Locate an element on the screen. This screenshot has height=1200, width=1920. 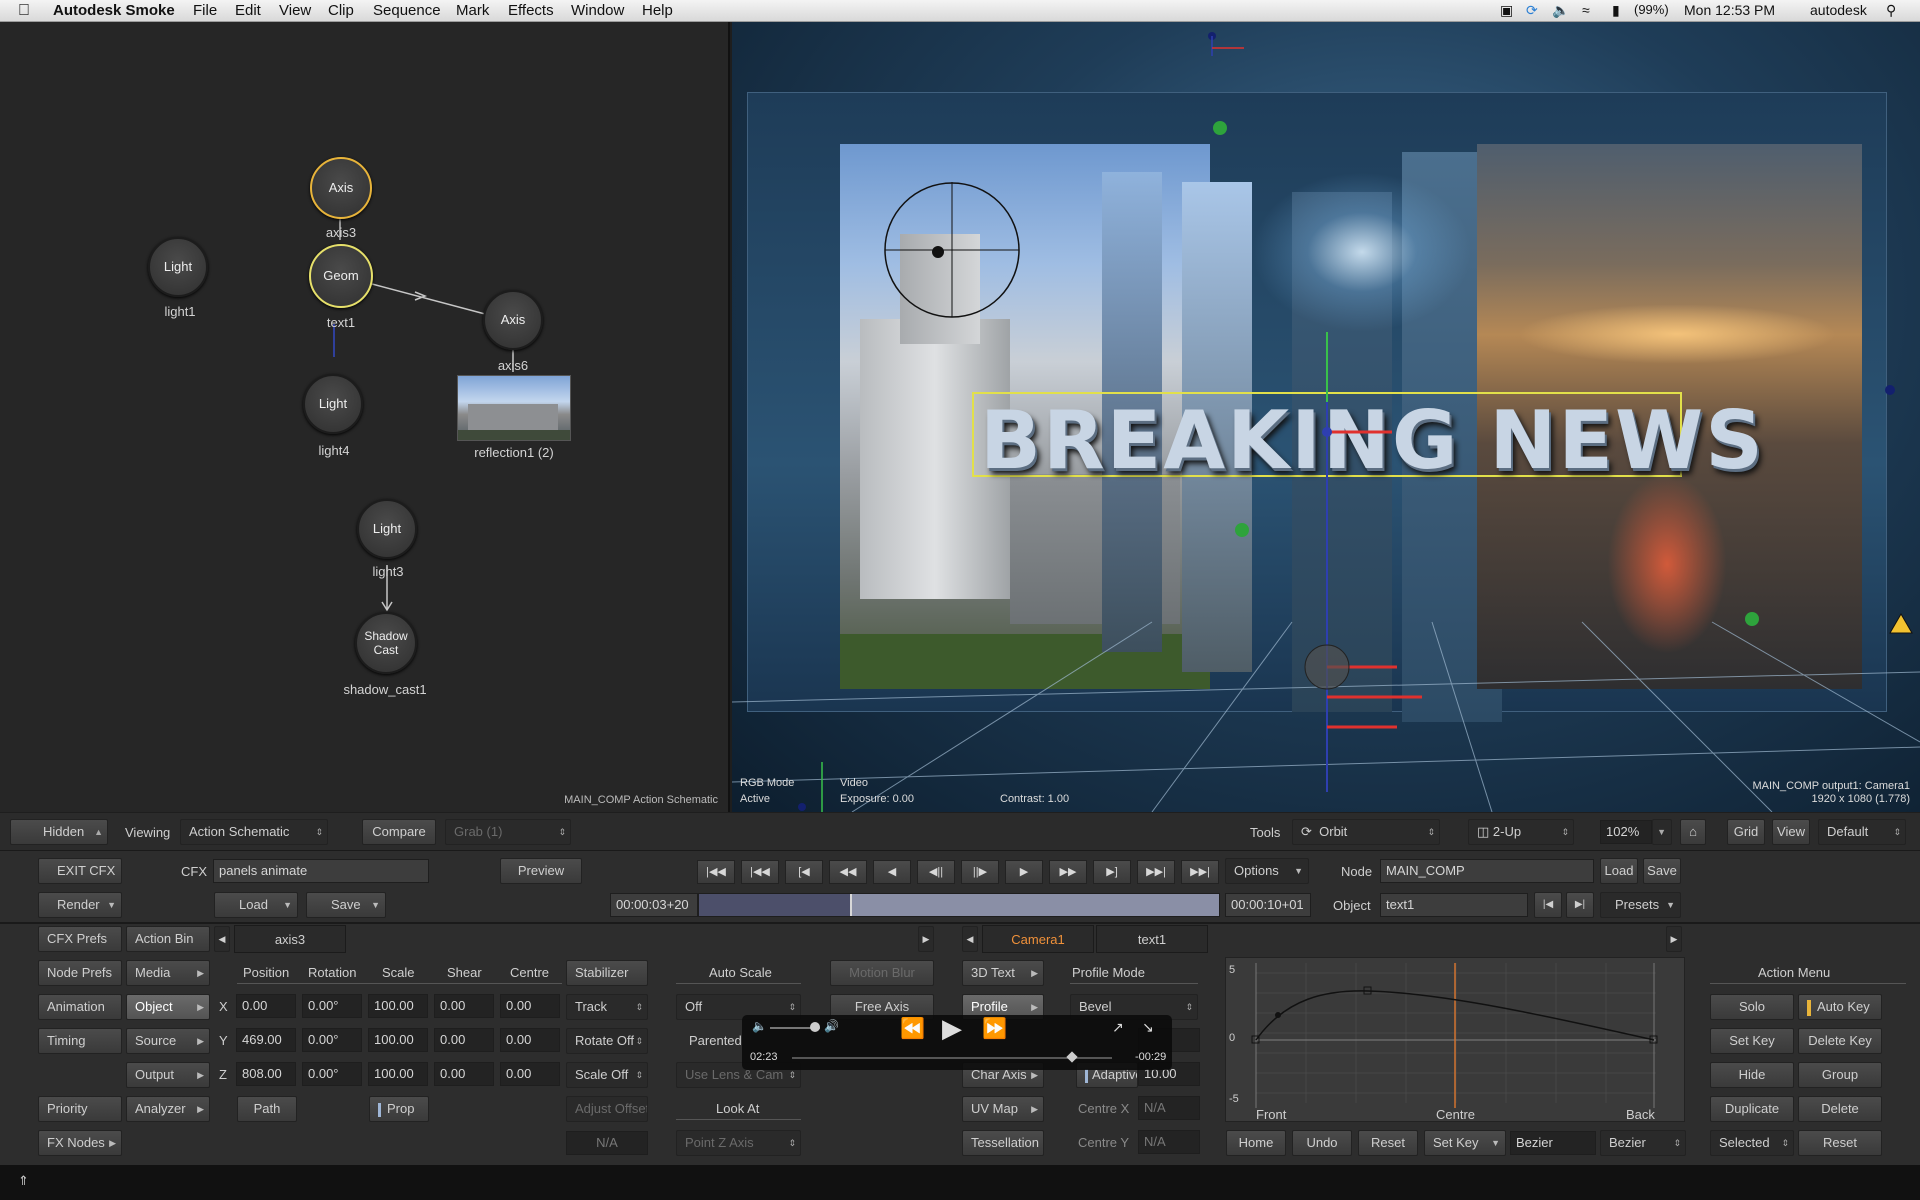
graph-undo-button: Undo is located at coordinates (1322, 1143).